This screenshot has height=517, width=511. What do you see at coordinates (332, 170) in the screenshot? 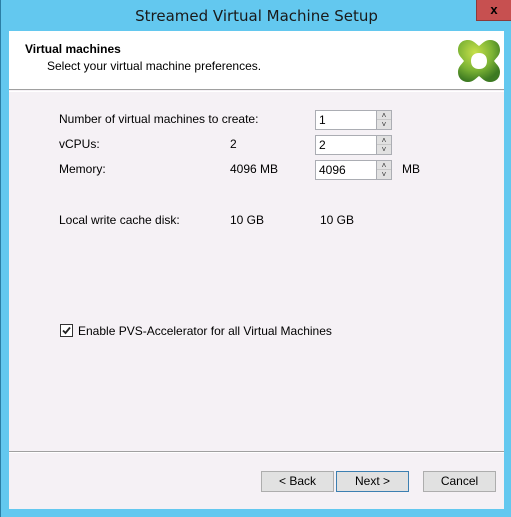
I see `memory-value: 4096` at bounding box center [332, 170].